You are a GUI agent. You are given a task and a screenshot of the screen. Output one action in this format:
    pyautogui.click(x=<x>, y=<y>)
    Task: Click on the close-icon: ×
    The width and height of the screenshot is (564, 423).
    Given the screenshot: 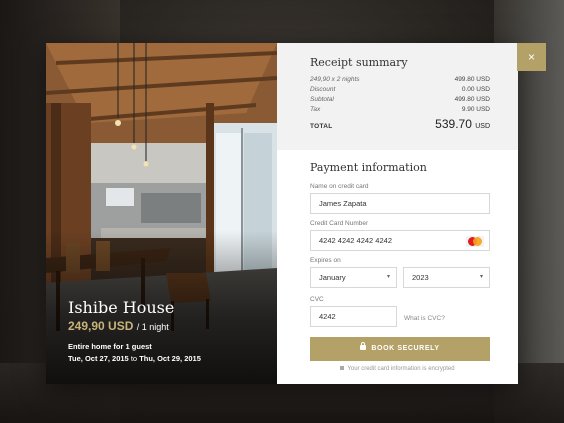 What is the action you would take?
    pyautogui.click(x=531, y=57)
    